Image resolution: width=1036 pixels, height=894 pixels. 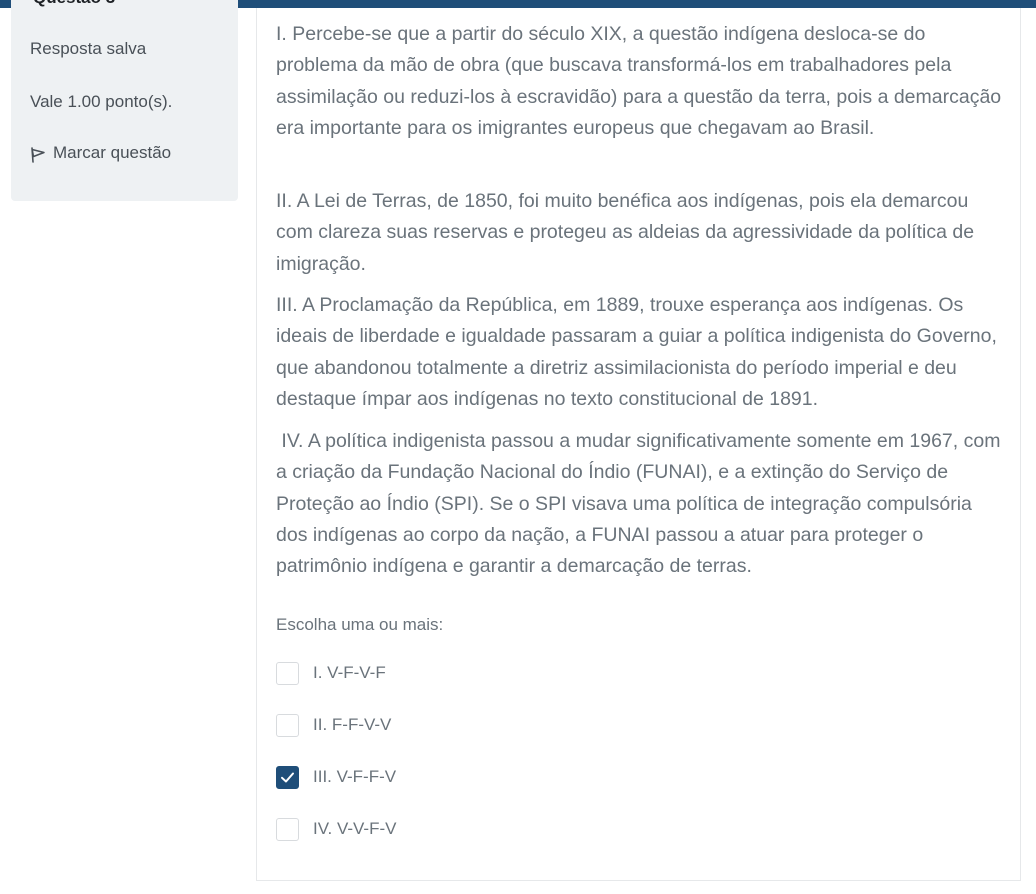 What do you see at coordinates (355, 776) in the screenshot?
I see `answer-option-label: III. V-F-F-V` at bounding box center [355, 776].